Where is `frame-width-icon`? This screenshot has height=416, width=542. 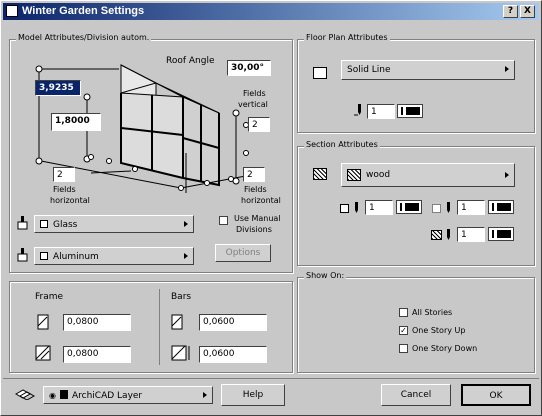
frame-width-icon is located at coordinates (43, 322).